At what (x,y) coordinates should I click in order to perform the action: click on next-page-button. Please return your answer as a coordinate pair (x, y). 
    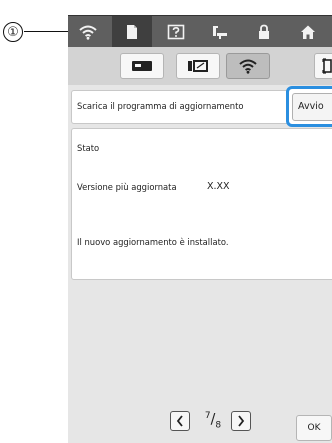
    Looking at the image, I should click on (241, 421).